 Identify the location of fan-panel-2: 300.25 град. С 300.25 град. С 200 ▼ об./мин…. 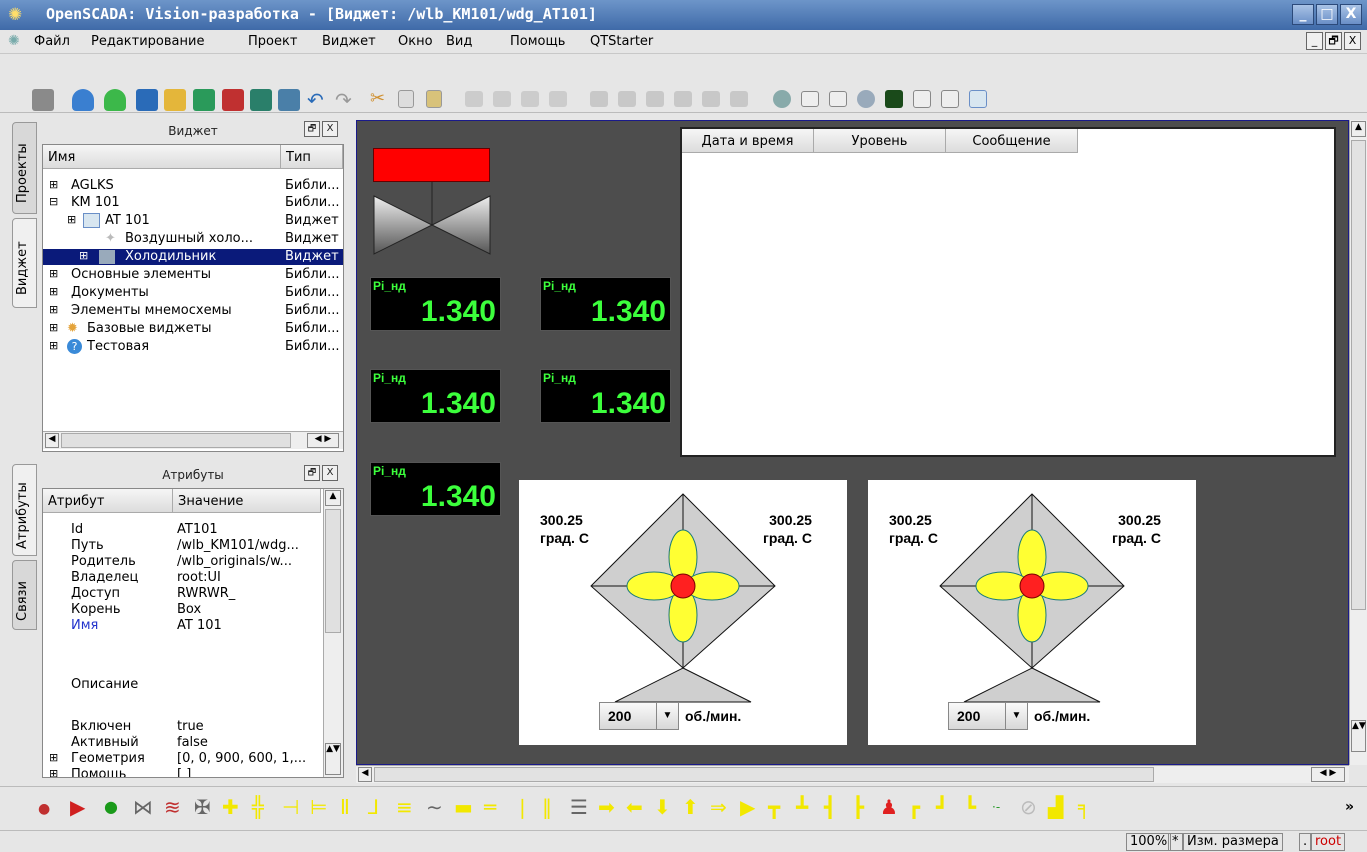
(1032, 612).